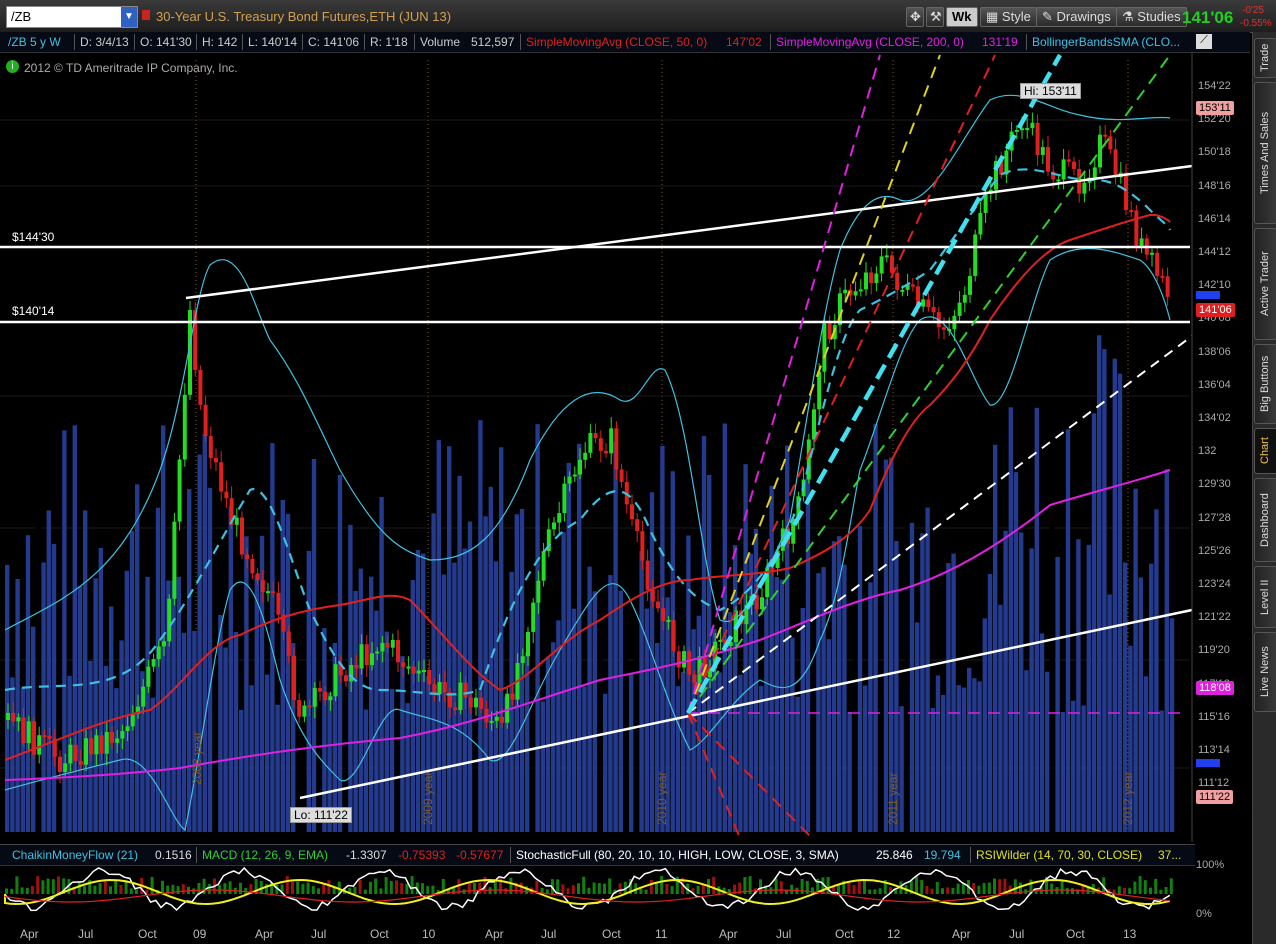 The width and height of the screenshot is (1276, 944). Describe the element at coordinates (915, 17) in the screenshot. I see `crosshair-icon: ✥` at that location.